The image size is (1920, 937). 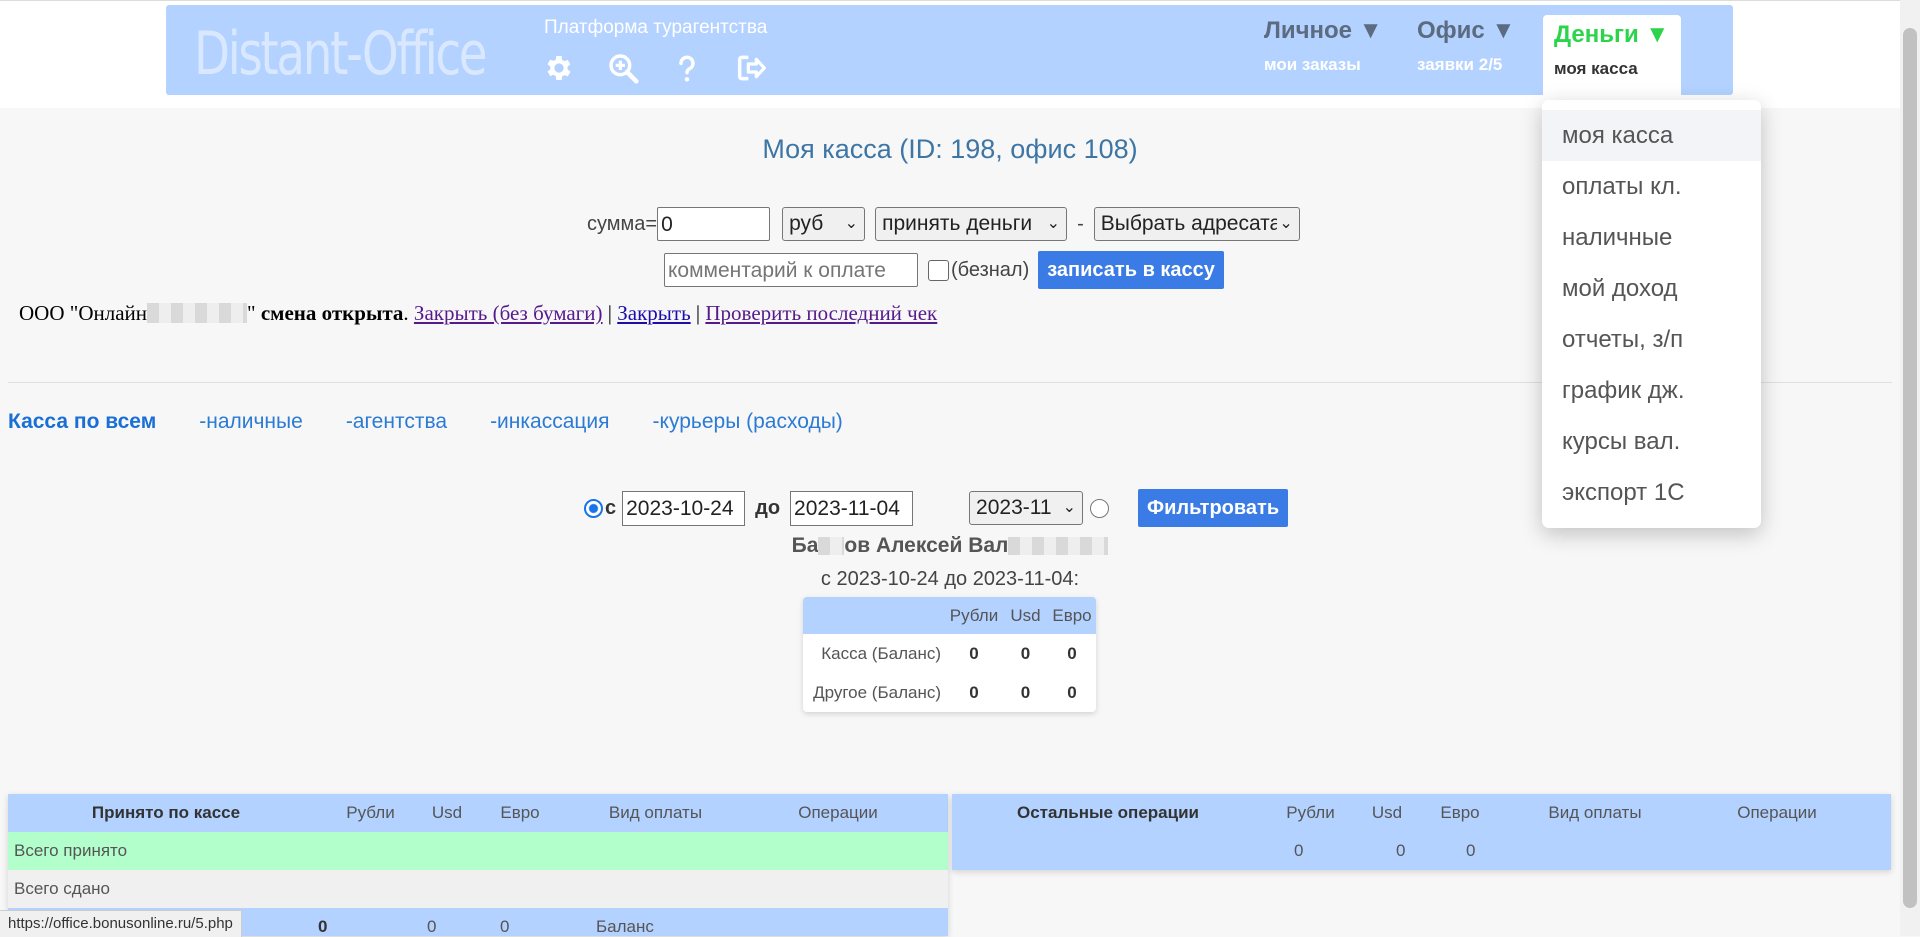 I want to click on help-icon, so click(x=687, y=68).